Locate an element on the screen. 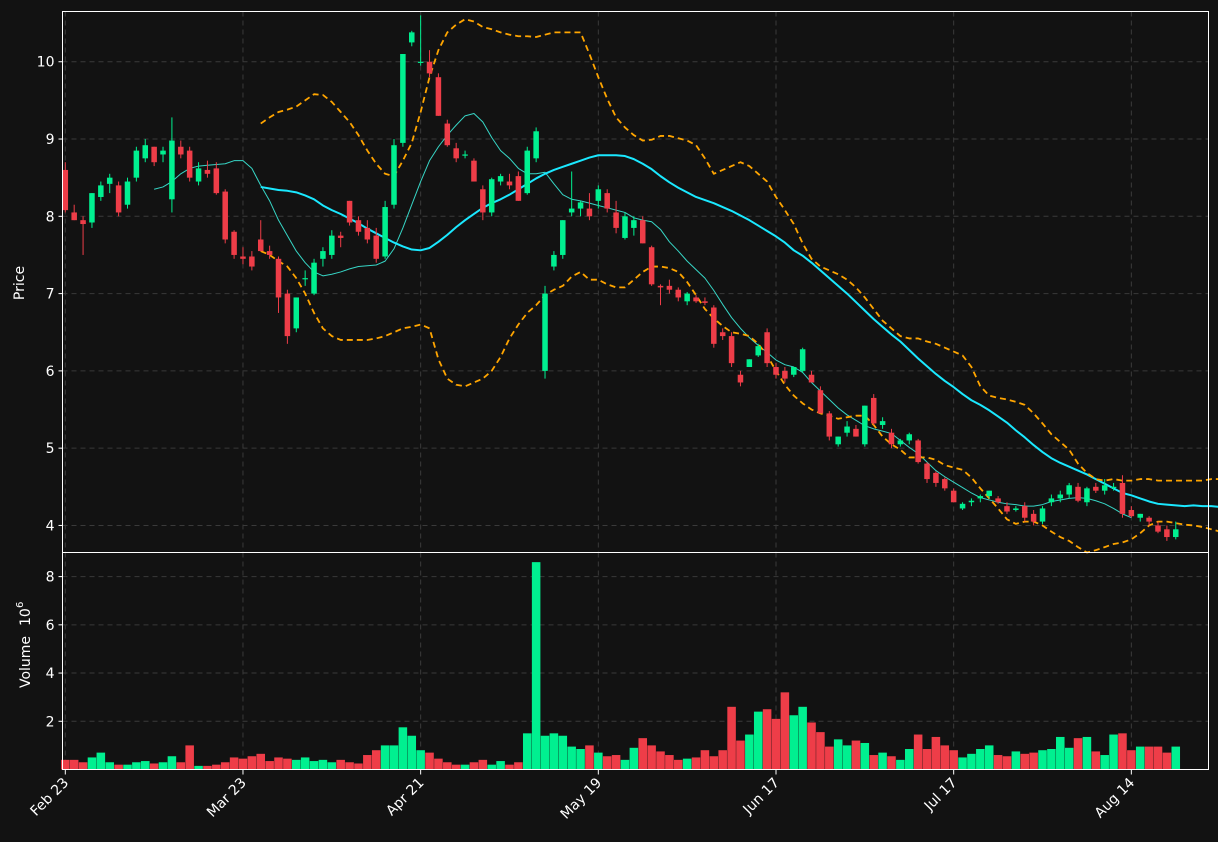  price-tick-label: 6 is located at coordinates (50, 372).